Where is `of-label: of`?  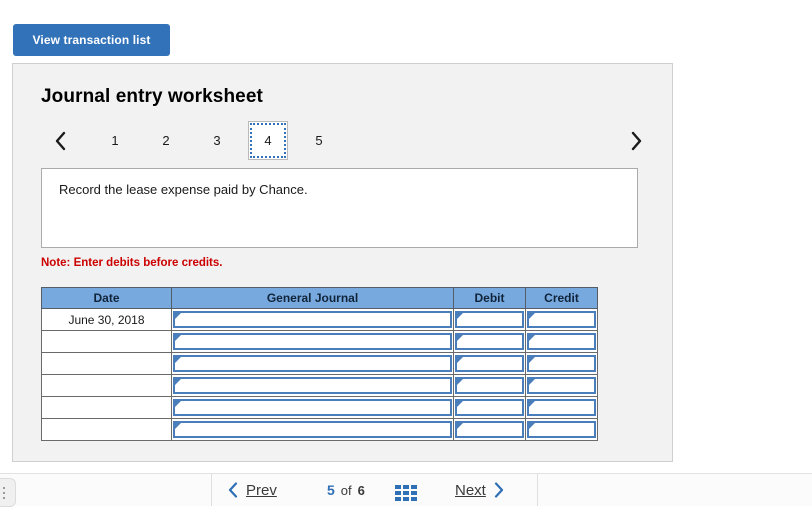
of-label: of is located at coordinates (346, 490).